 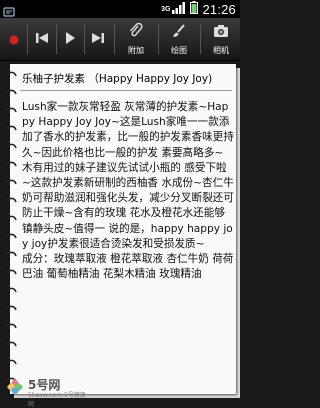 I want to click on watermark-logo-icon, so click(x=15, y=389).